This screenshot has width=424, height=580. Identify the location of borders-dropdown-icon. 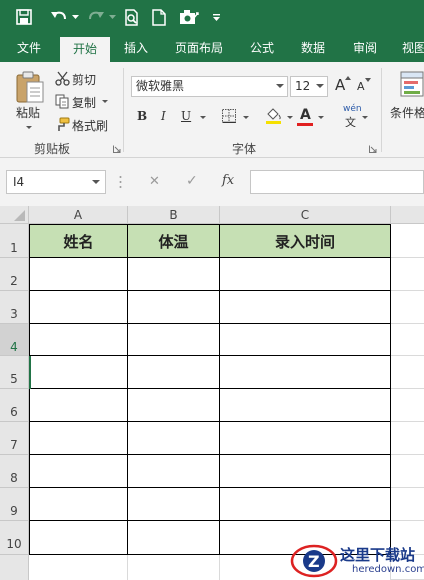
(246, 117).